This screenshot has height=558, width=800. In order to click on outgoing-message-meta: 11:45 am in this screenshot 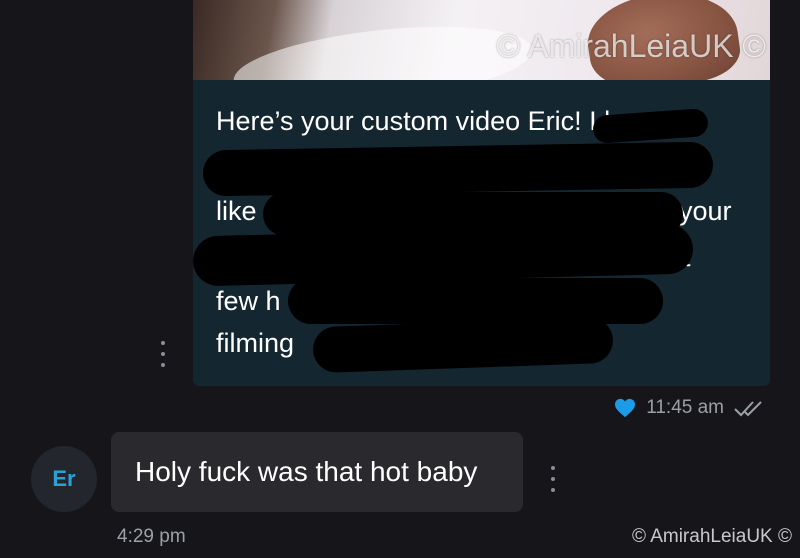, I will do `click(690, 408)`.